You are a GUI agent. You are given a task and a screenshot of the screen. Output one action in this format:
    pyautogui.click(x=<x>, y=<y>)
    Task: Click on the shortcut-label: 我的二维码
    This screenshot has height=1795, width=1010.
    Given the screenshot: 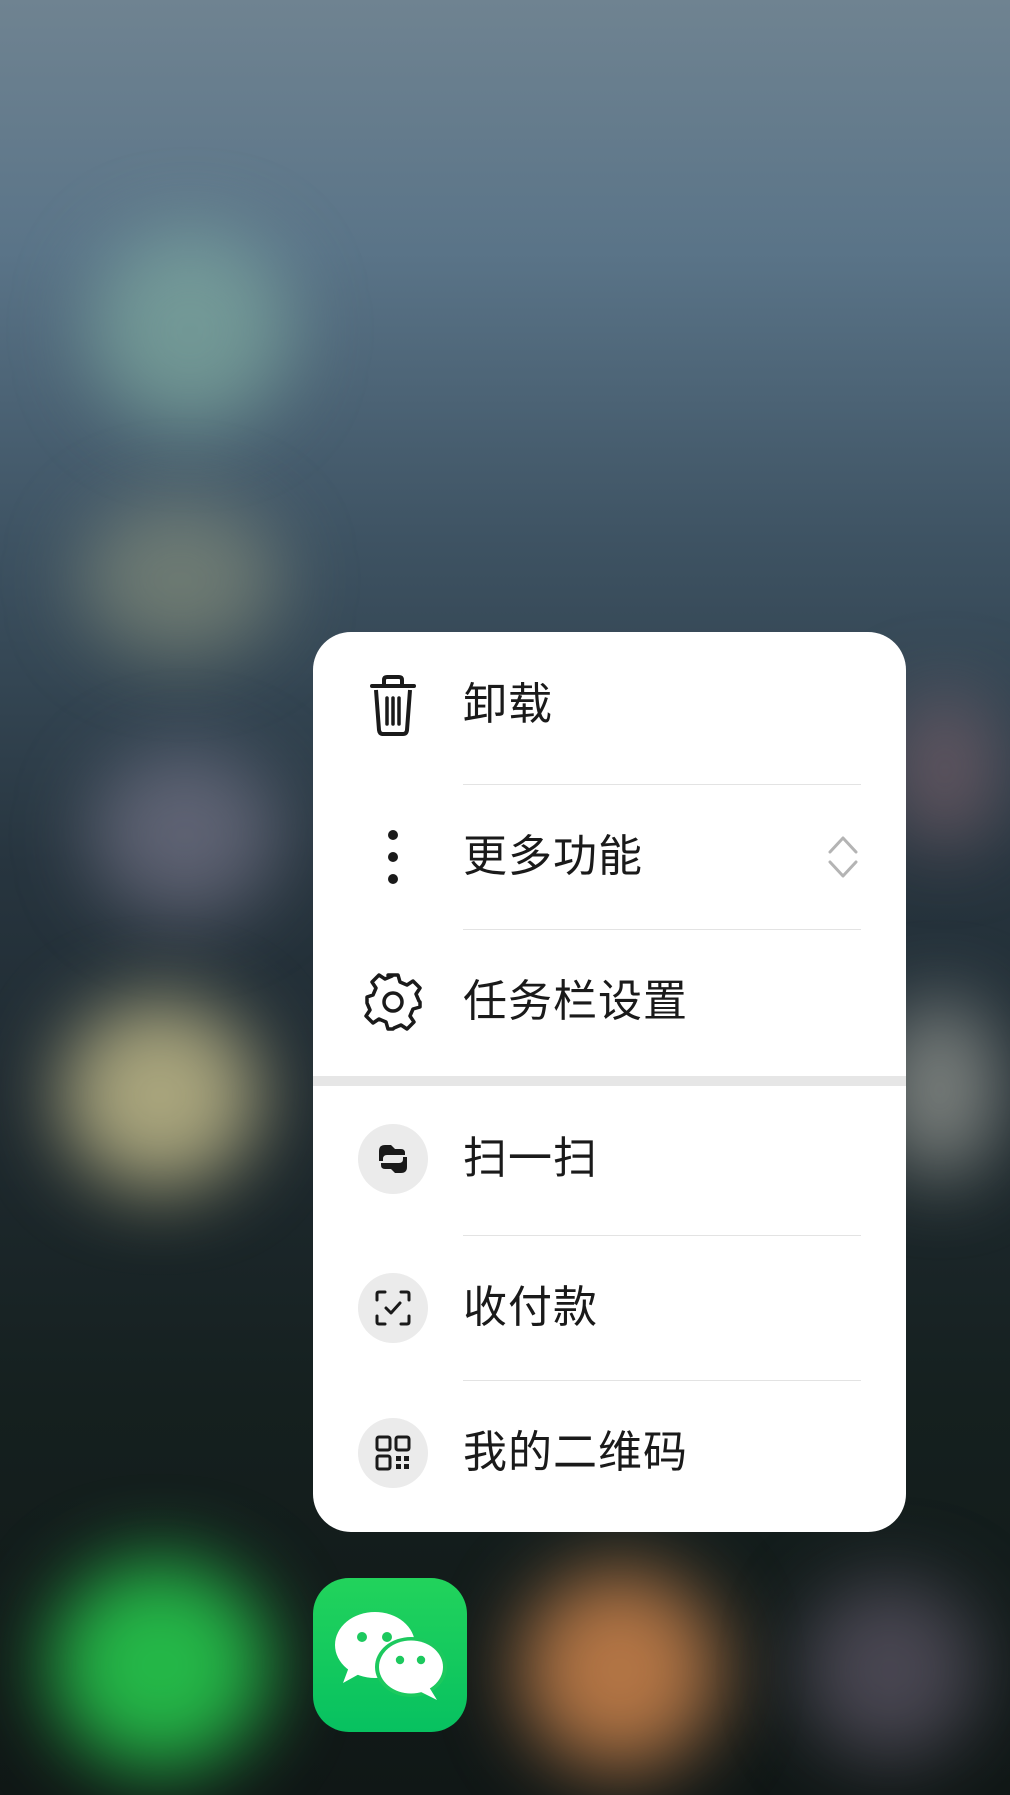 What is the action you would take?
    pyautogui.click(x=575, y=1452)
    